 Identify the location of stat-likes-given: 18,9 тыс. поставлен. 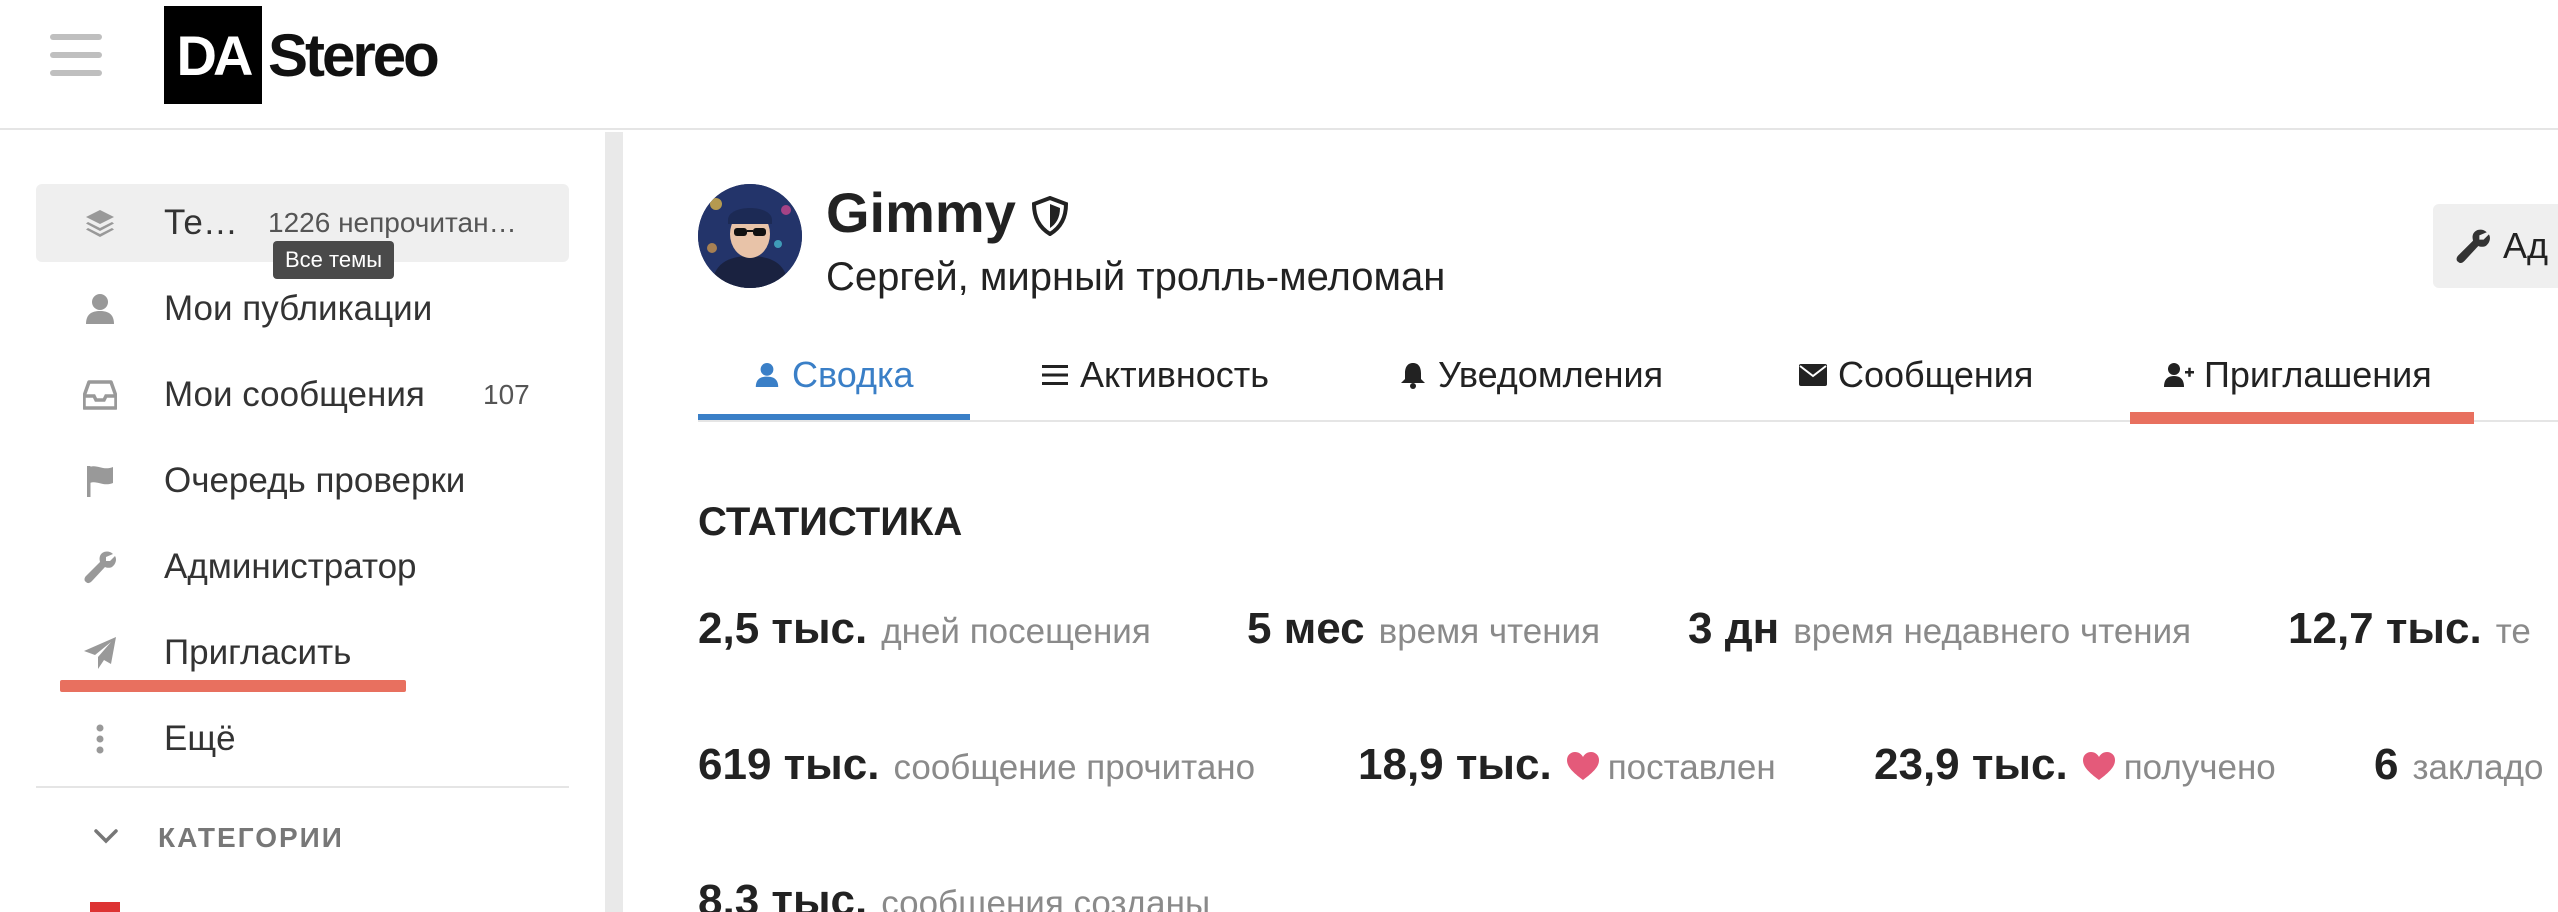
(1567, 765).